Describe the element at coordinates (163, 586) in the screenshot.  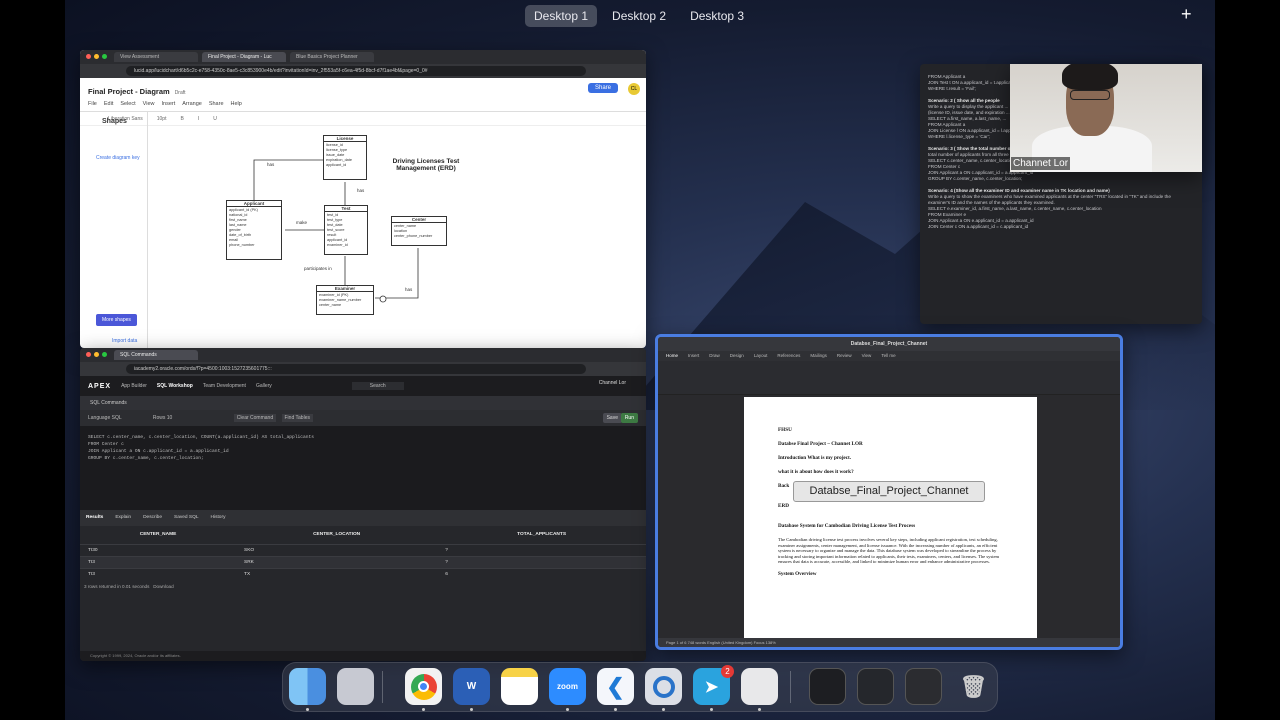
I see `download-link: Download` at that location.